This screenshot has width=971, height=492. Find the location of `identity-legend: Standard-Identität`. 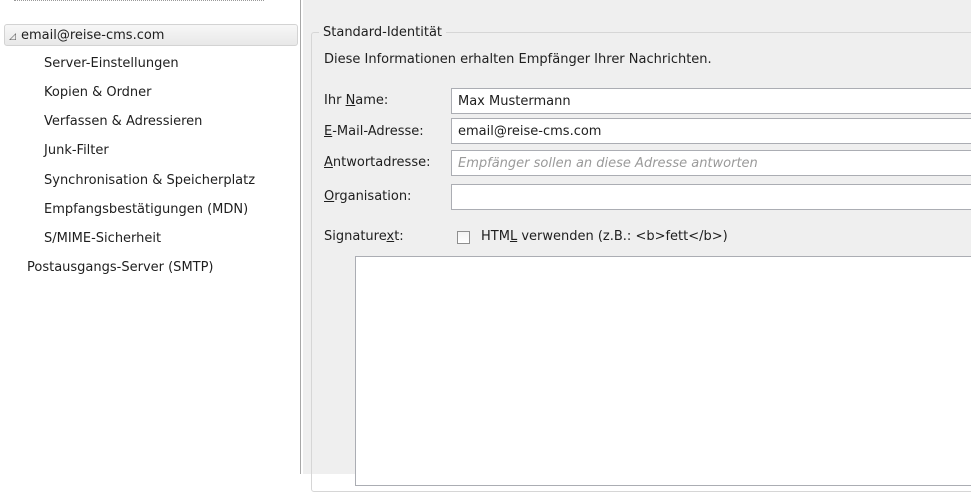

identity-legend: Standard-Identität is located at coordinates (383, 33).